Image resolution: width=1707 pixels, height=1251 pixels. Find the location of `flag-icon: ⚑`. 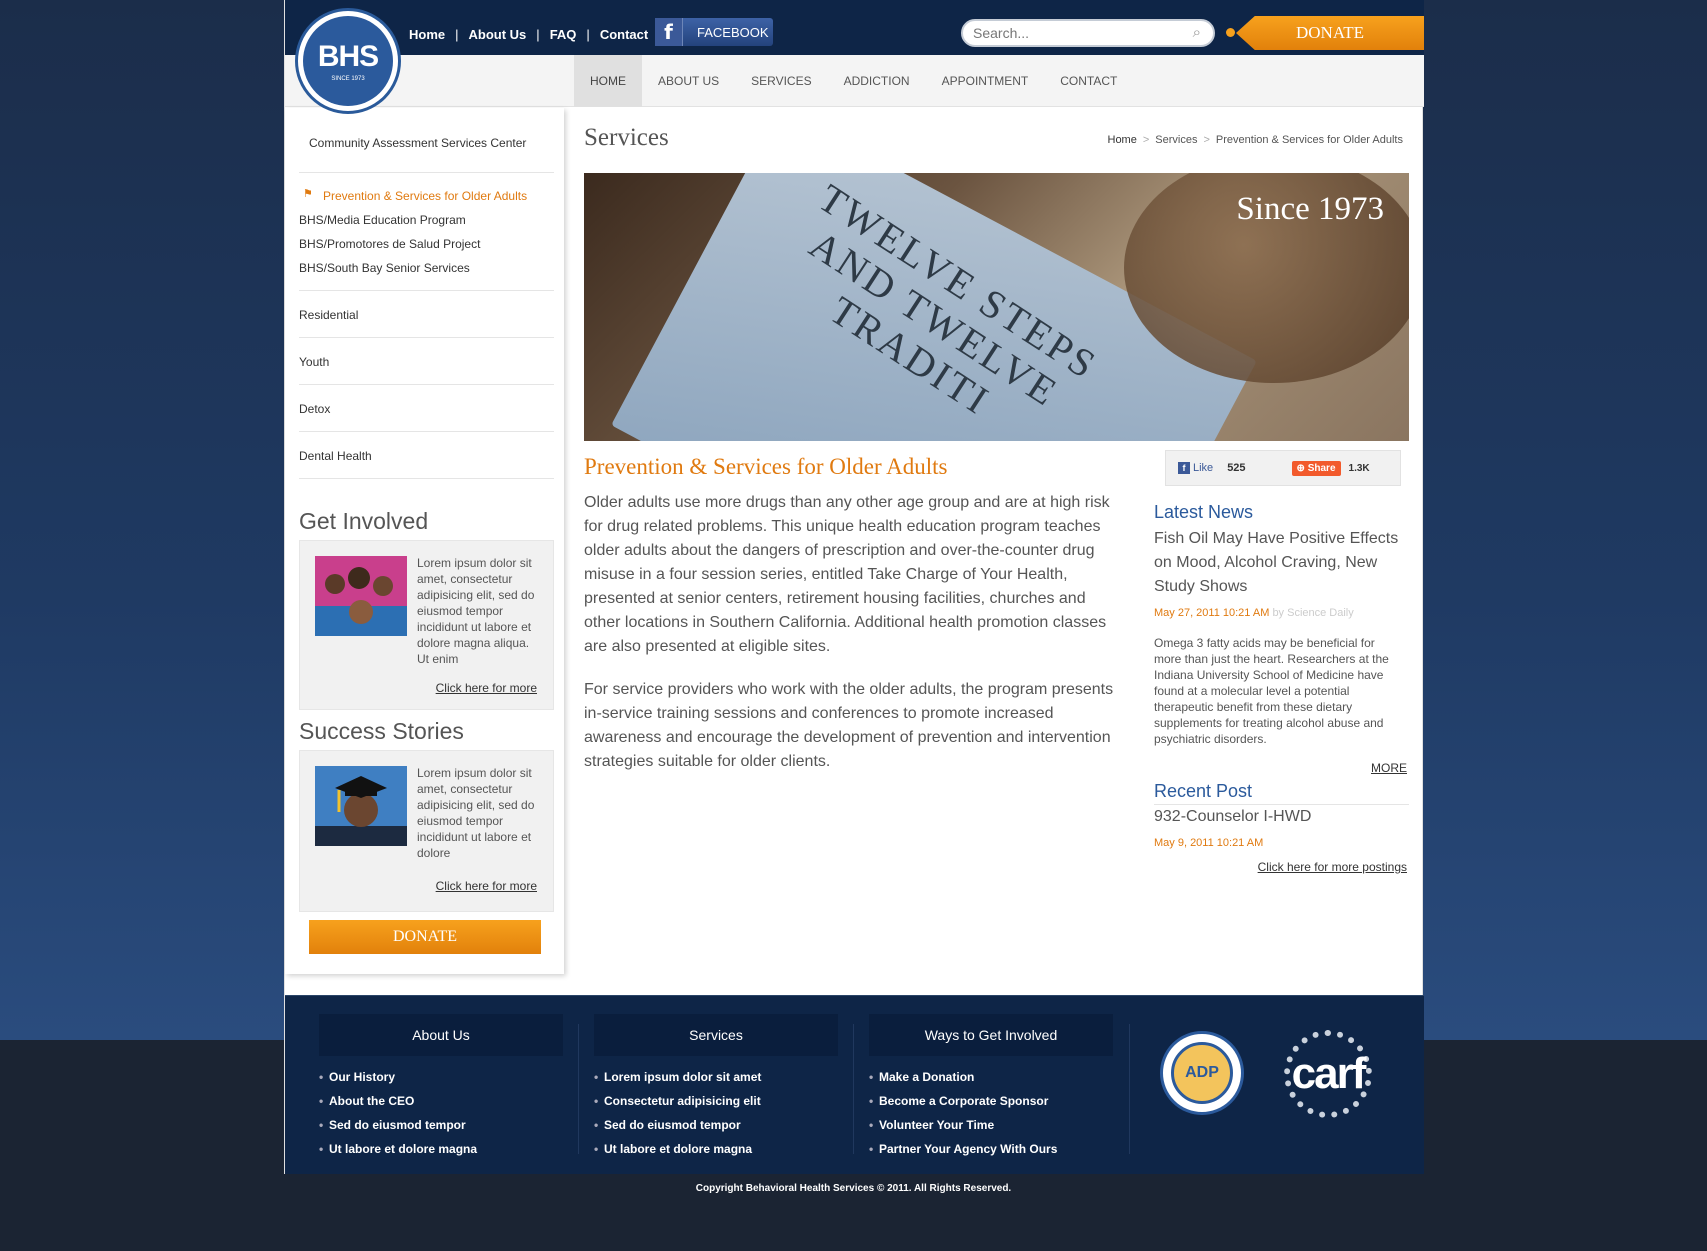

flag-icon: ⚑ is located at coordinates (308, 194).